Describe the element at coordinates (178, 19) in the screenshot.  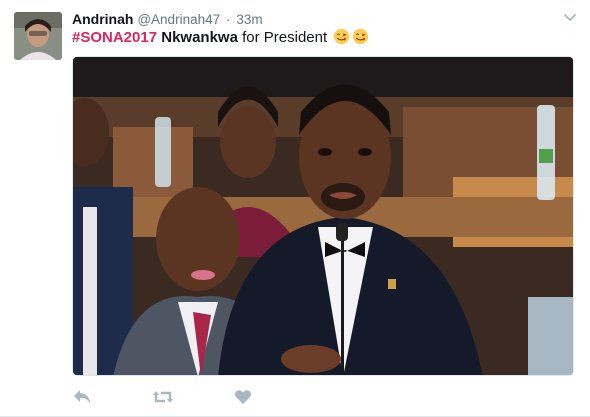
I see `user-handle: @Andrinah47` at that location.